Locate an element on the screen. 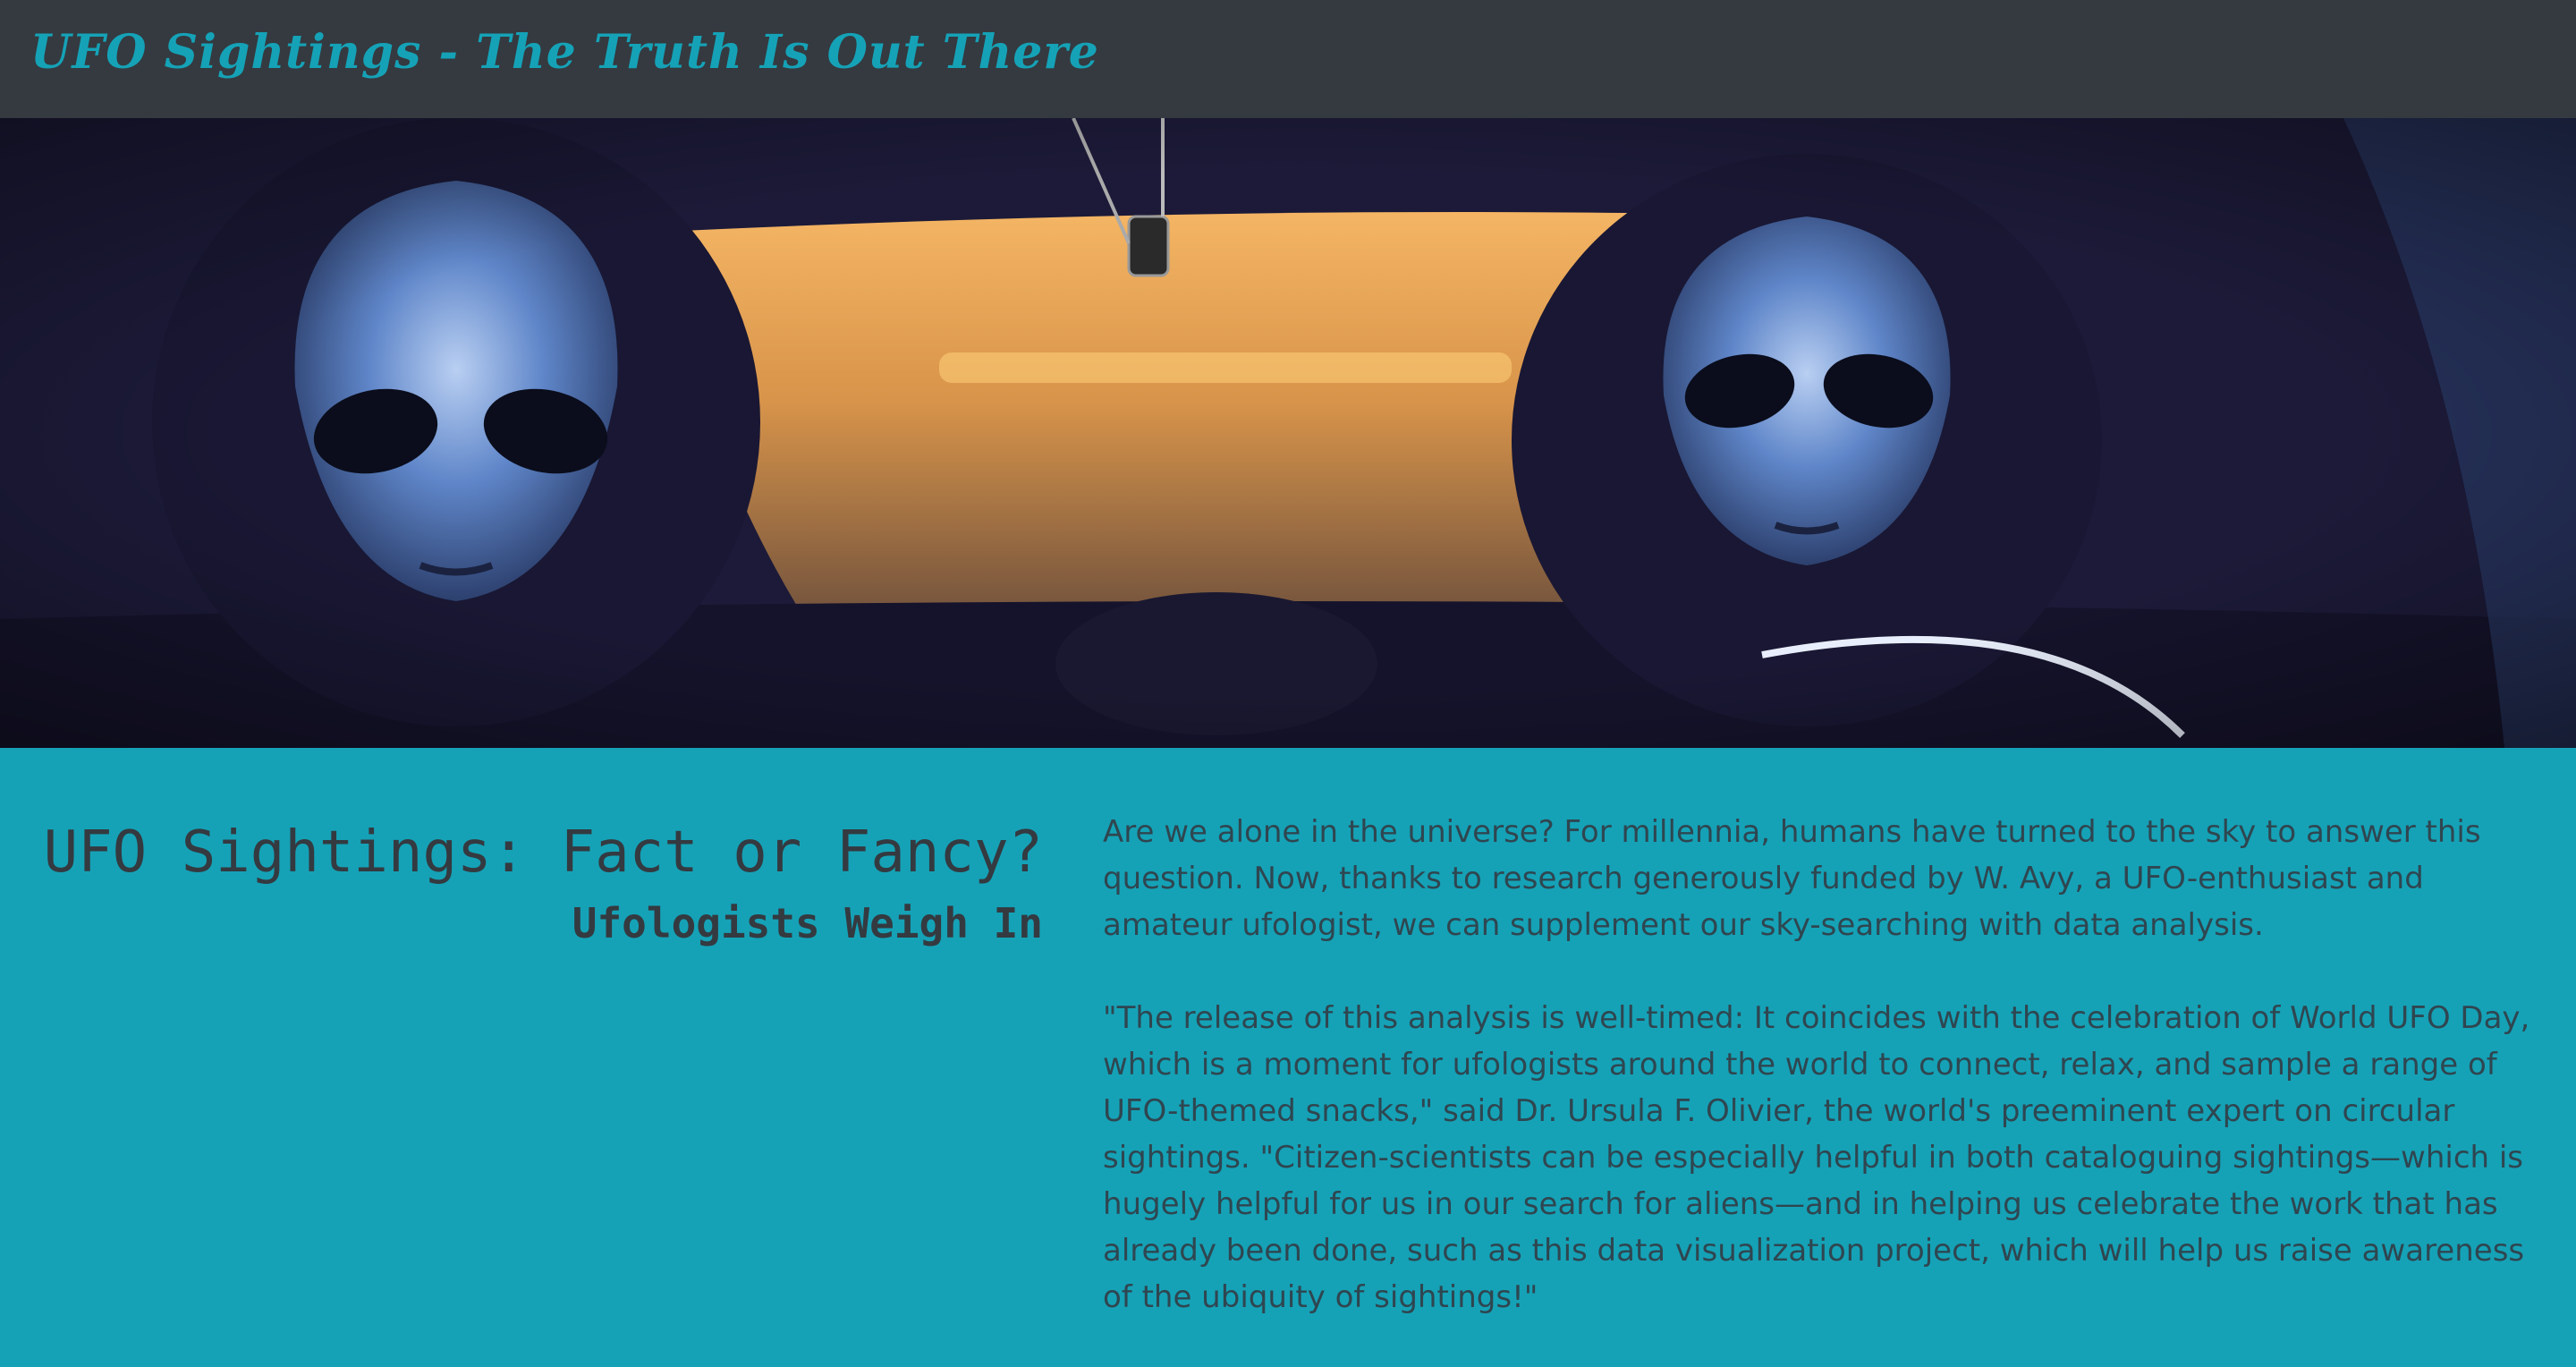  page-title: UFO Sightings: Fact or Fancy? is located at coordinates (543, 852).